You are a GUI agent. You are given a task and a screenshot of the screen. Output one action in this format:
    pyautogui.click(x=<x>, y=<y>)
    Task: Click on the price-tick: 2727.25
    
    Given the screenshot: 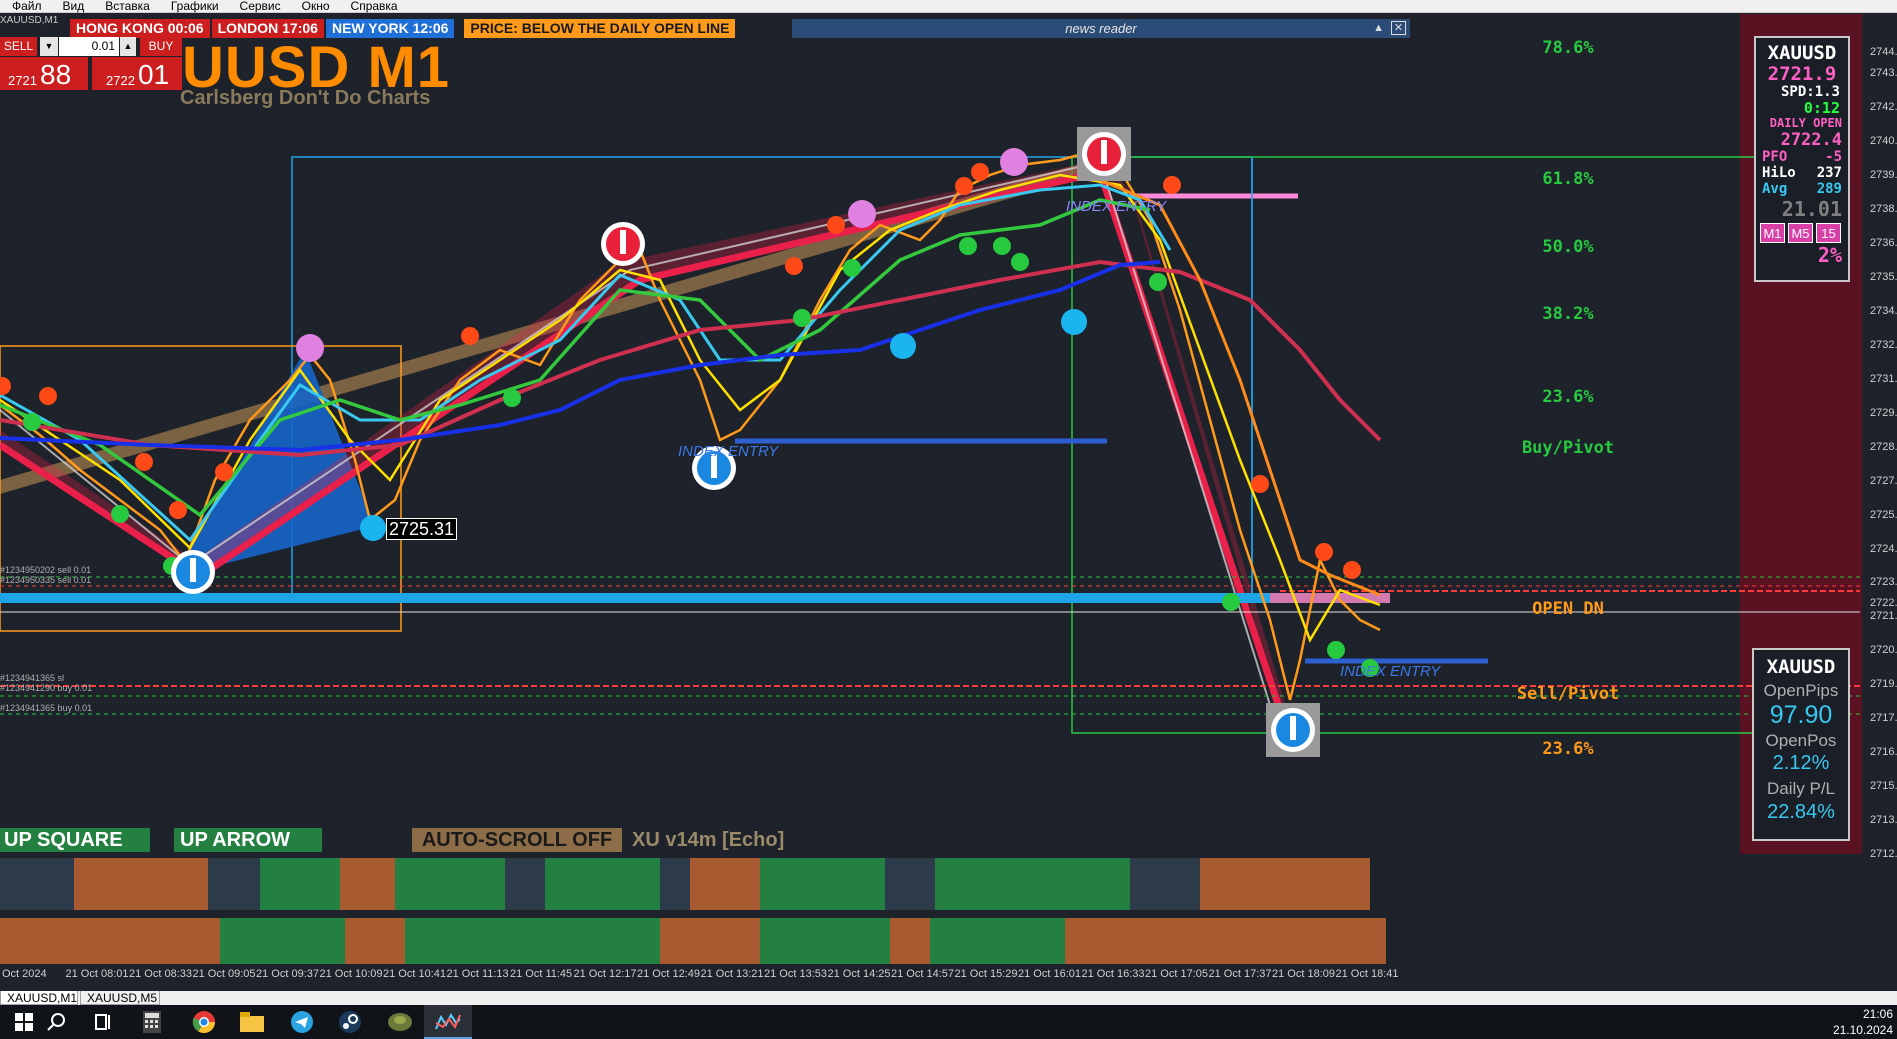 What is the action you would take?
    pyautogui.click(x=1883, y=480)
    